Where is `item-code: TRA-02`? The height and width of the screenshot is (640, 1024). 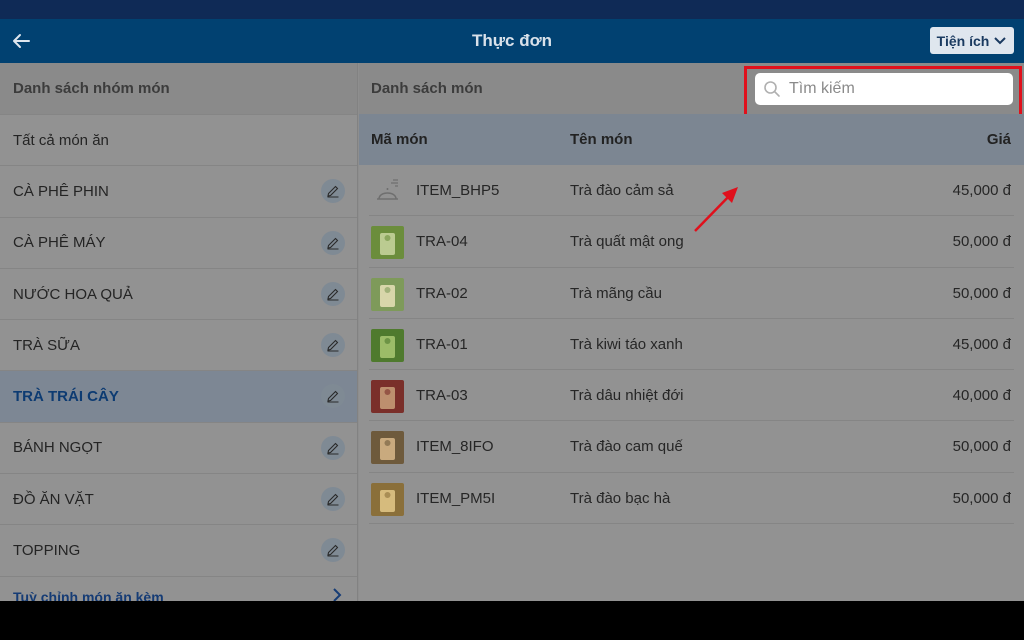 item-code: TRA-02 is located at coordinates (442, 293).